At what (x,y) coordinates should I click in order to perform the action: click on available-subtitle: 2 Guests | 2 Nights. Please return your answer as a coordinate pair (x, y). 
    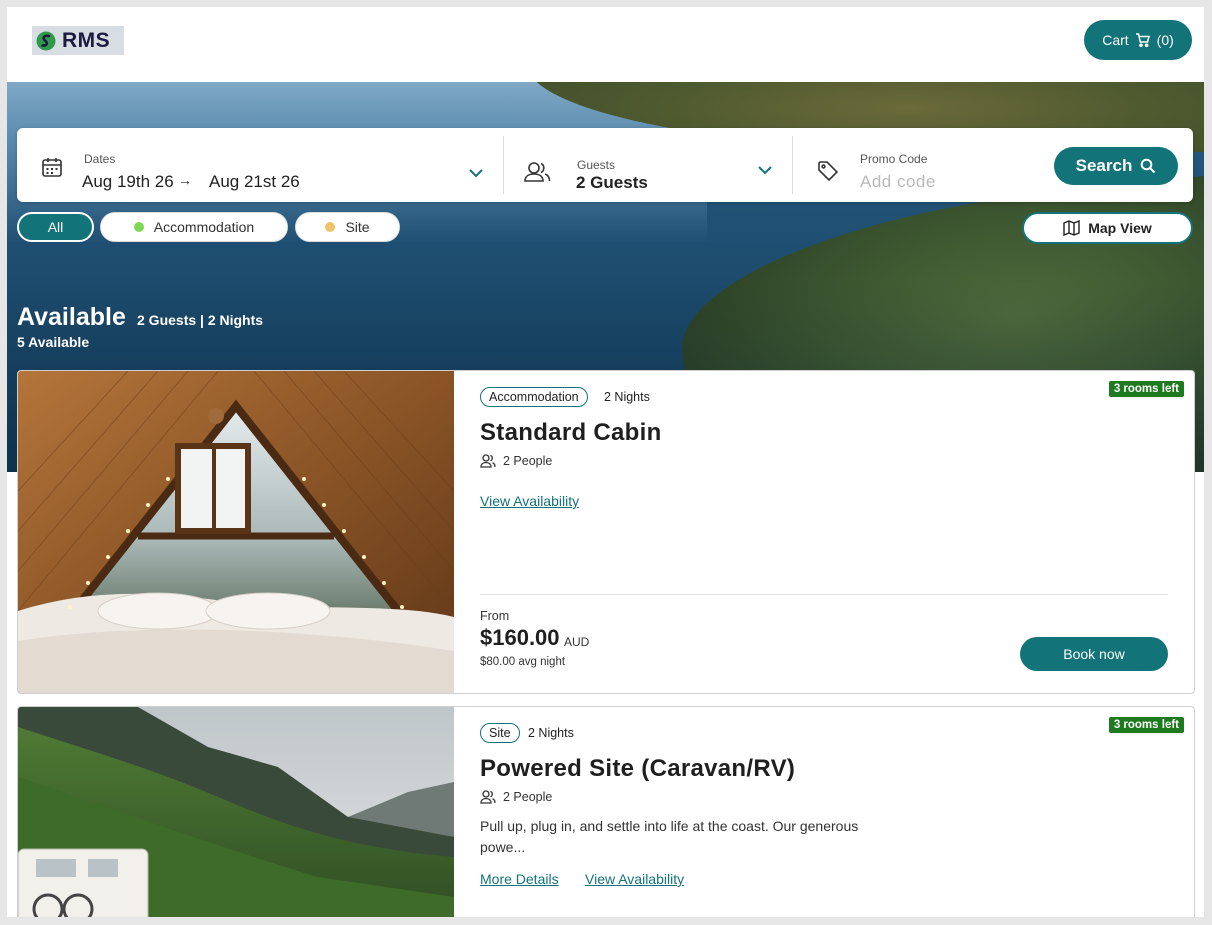
    Looking at the image, I should click on (200, 320).